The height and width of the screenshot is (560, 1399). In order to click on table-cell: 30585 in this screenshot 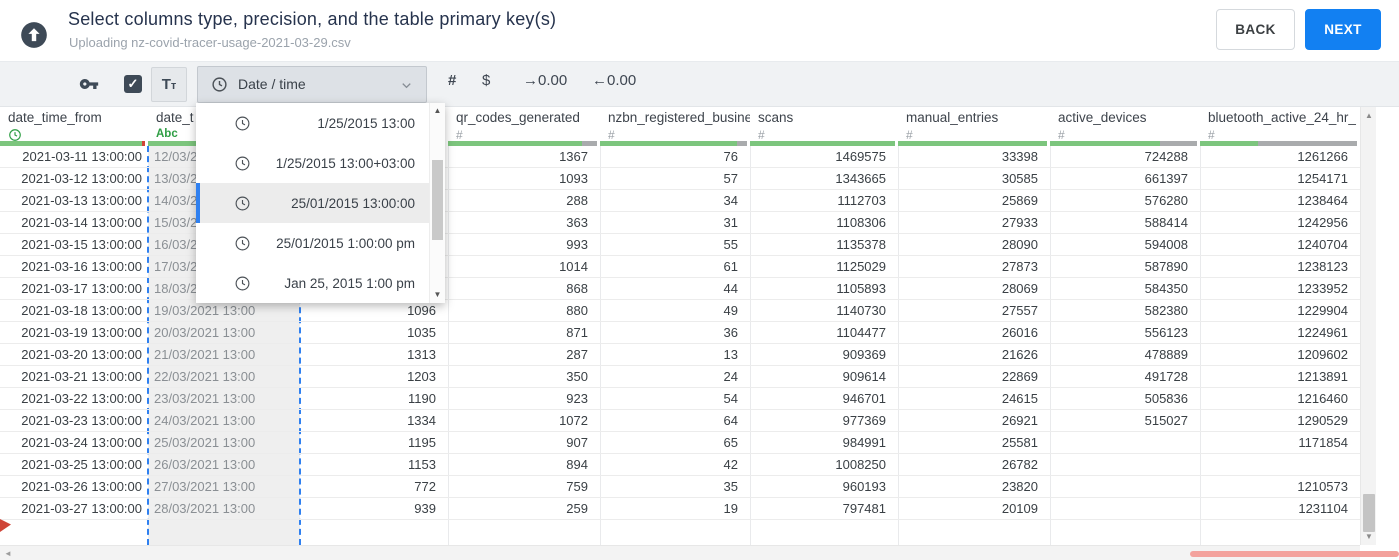, I will do `click(1019, 178)`.